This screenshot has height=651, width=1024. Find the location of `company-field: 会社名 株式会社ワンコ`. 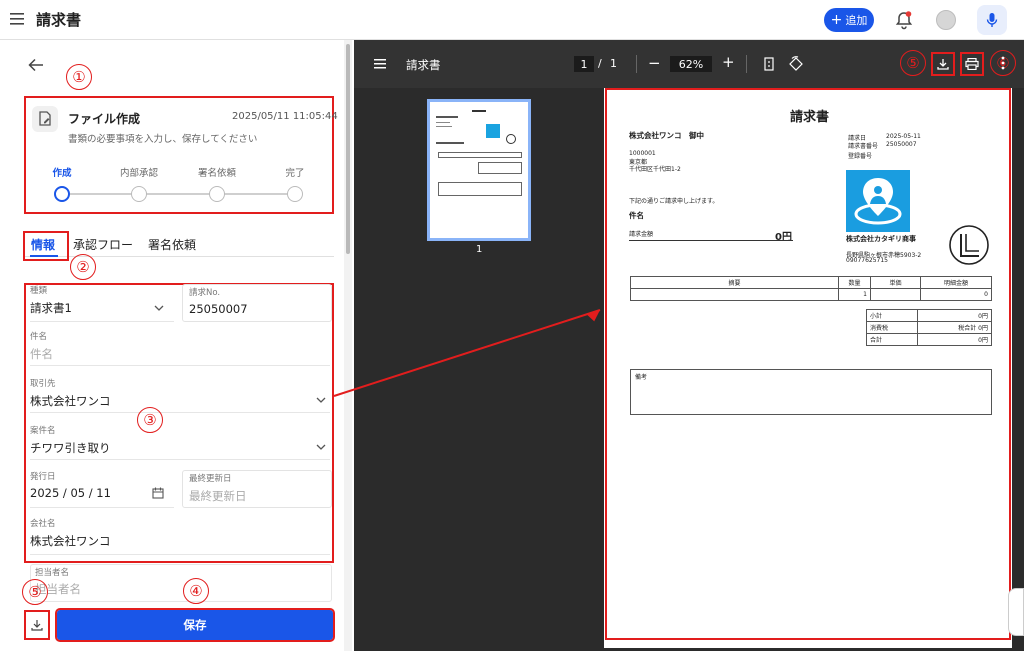

company-field: 会社名 株式会社ワンコ is located at coordinates (180, 536).